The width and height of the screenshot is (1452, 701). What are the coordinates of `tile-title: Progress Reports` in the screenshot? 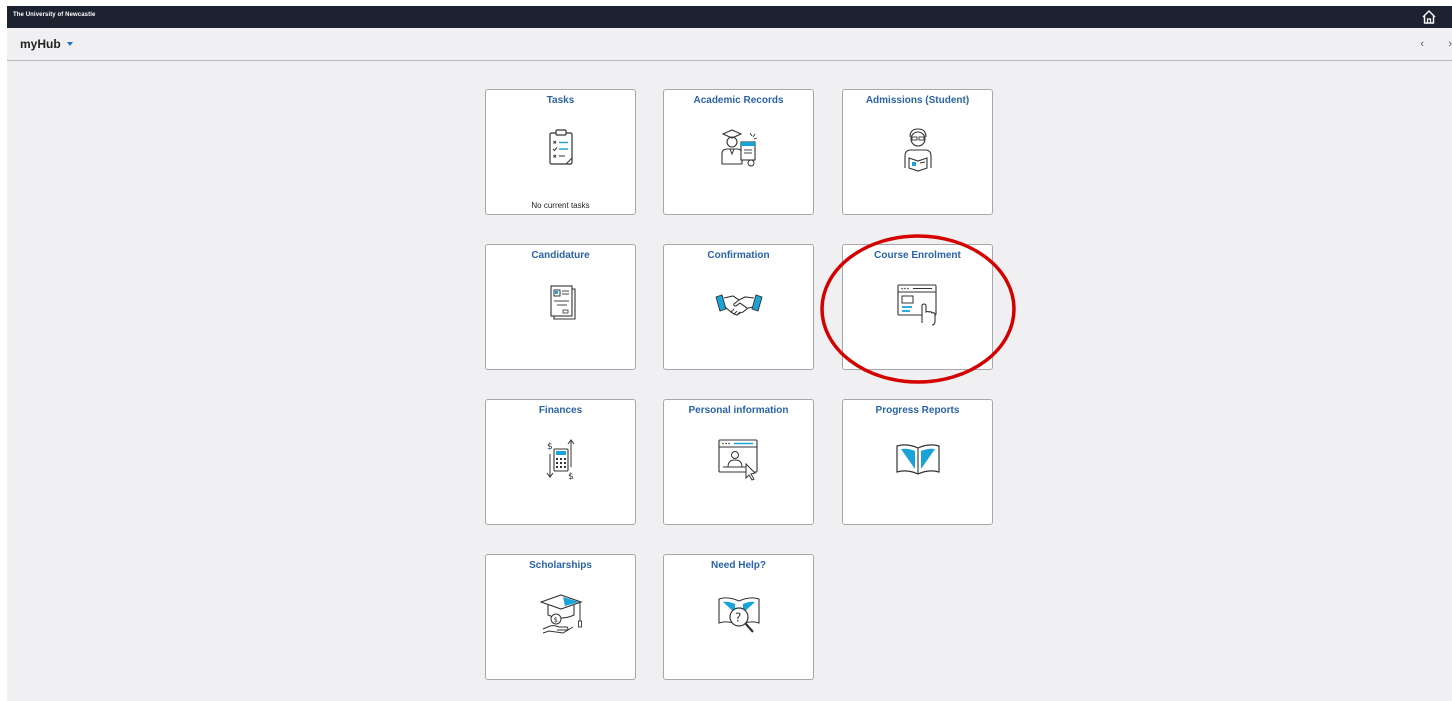 It's located at (917, 410).